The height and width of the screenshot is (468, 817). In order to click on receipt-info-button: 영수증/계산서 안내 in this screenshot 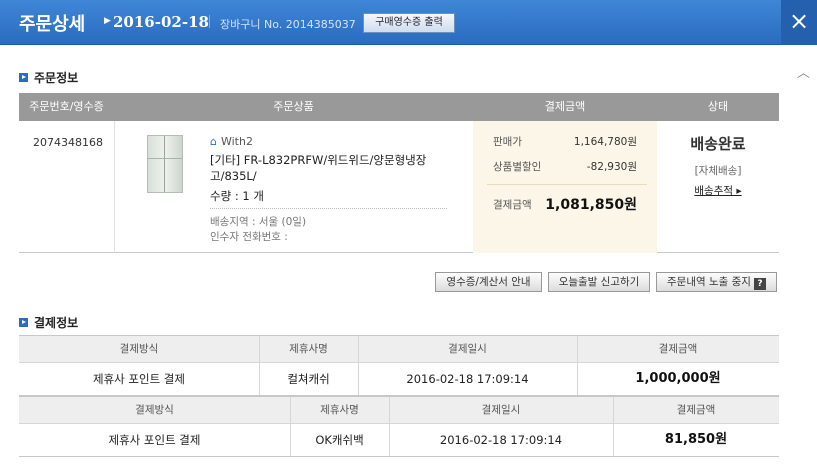, I will do `click(488, 282)`.